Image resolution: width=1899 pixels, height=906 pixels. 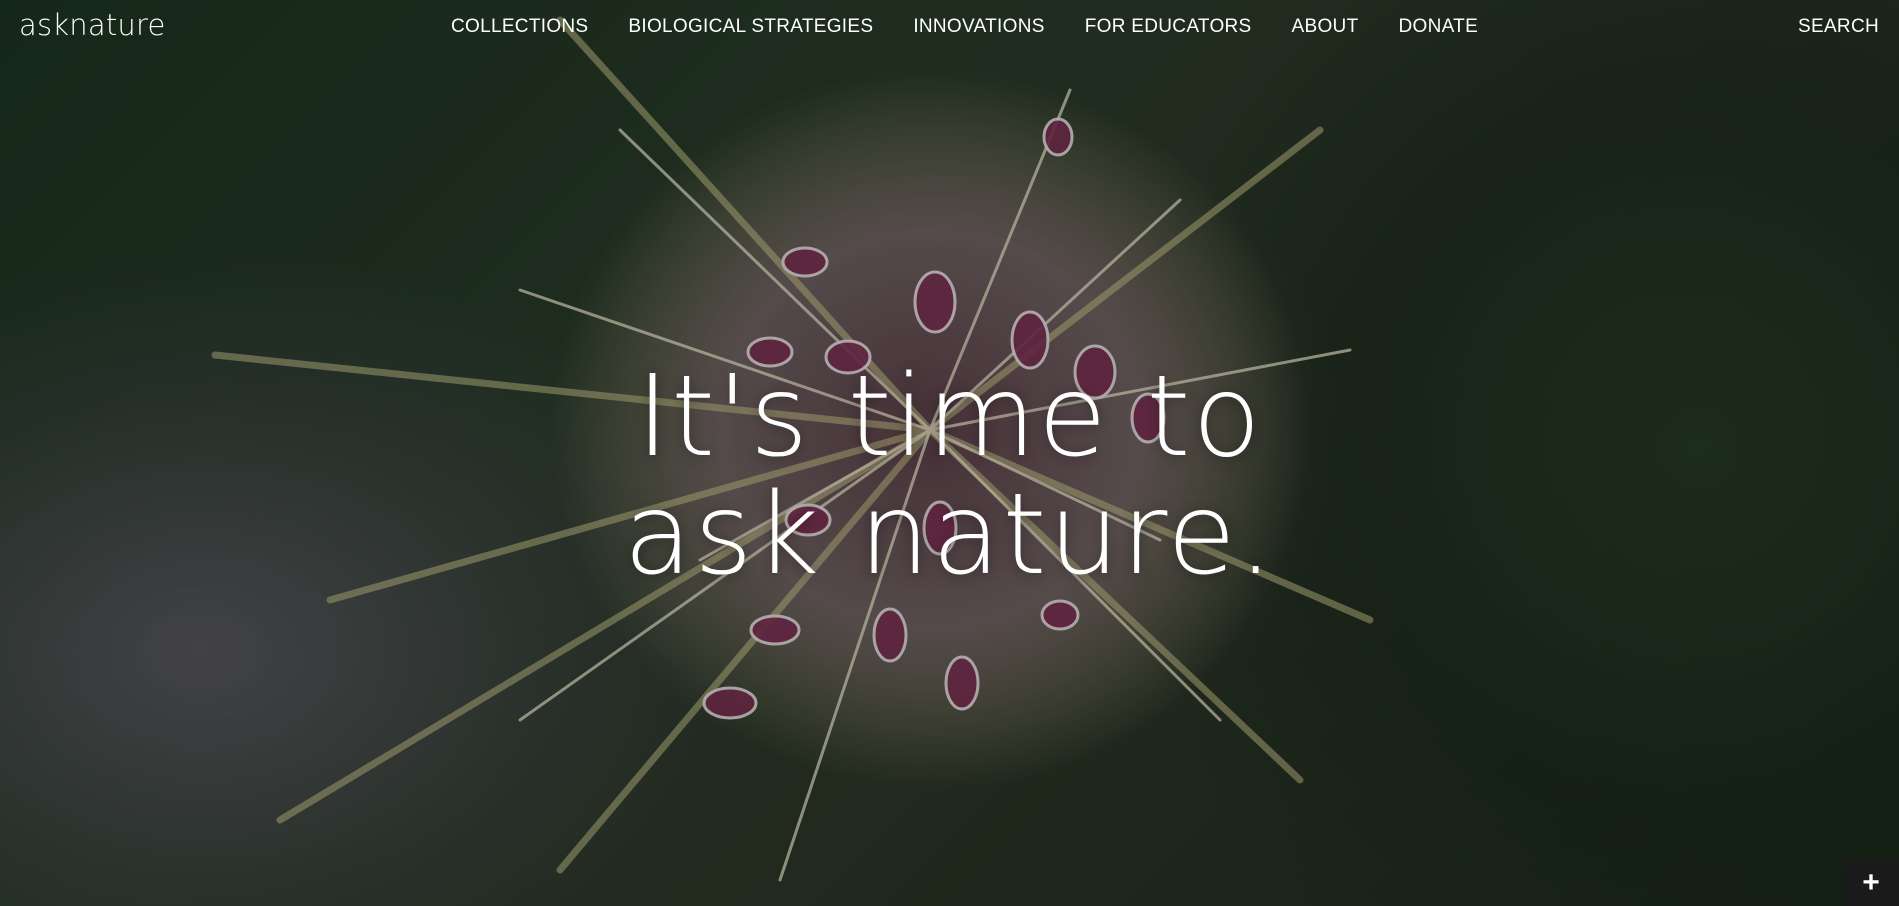 What do you see at coordinates (519, 27) in the screenshot?
I see `nav-item-collections: COLLECTIONS` at bounding box center [519, 27].